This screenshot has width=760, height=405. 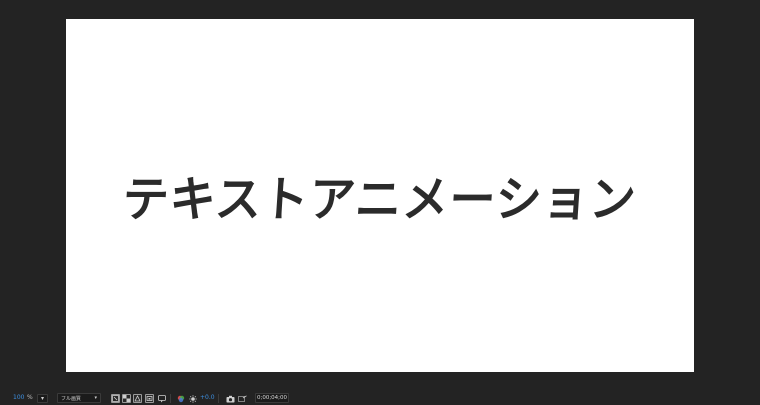 I want to click on camera-snapshot-icon, so click(x=230, y=398).